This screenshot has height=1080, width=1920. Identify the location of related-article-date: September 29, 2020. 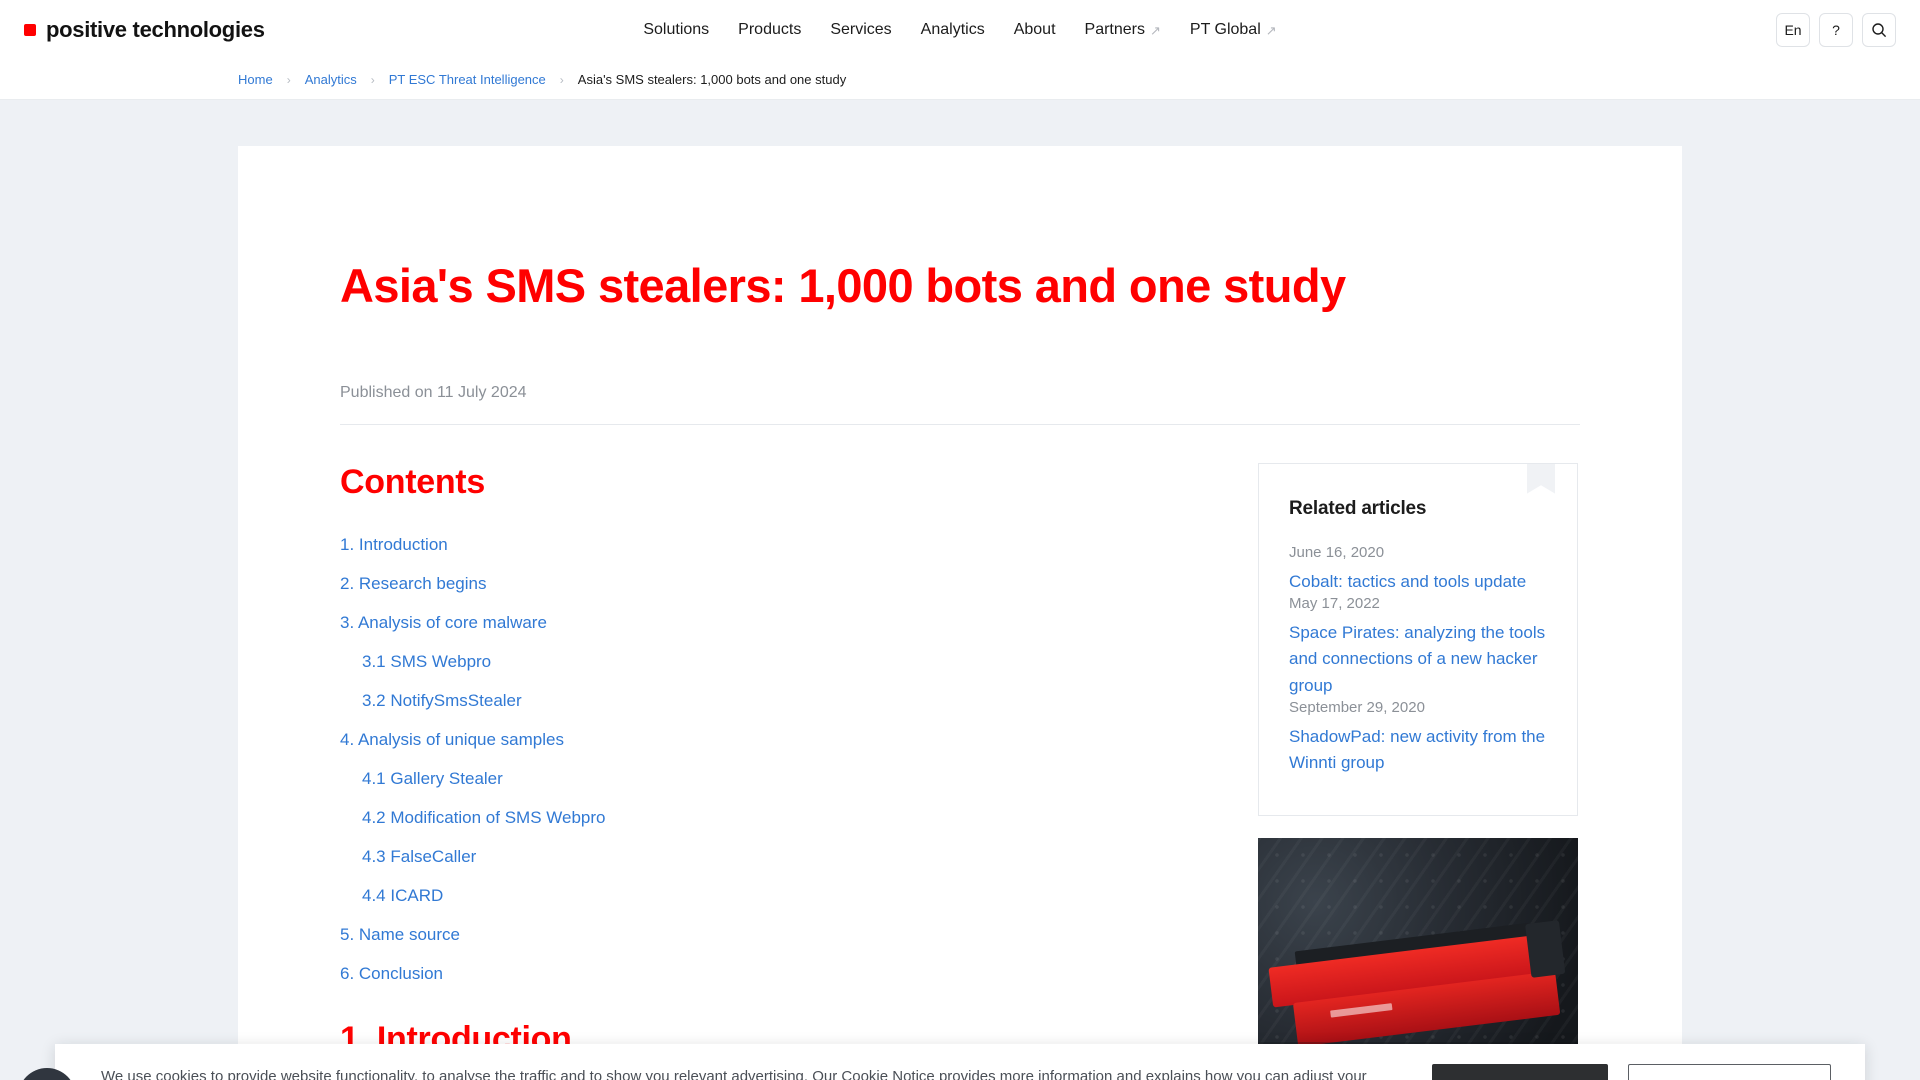
(1357, 707).